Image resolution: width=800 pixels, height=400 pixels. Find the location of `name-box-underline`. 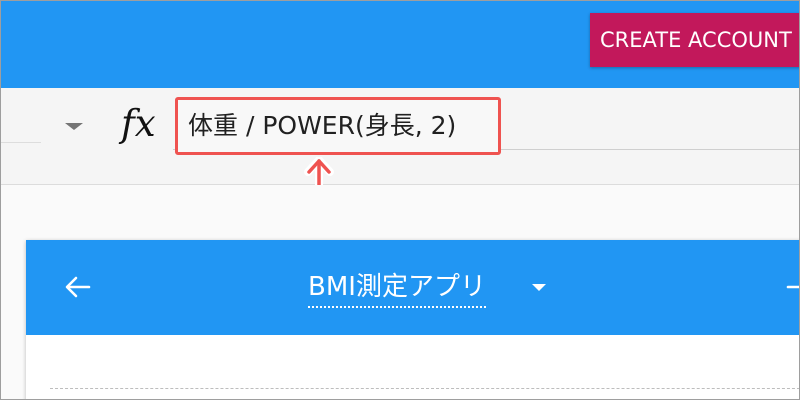

name-box-underline is located at coordinates (21, 142).